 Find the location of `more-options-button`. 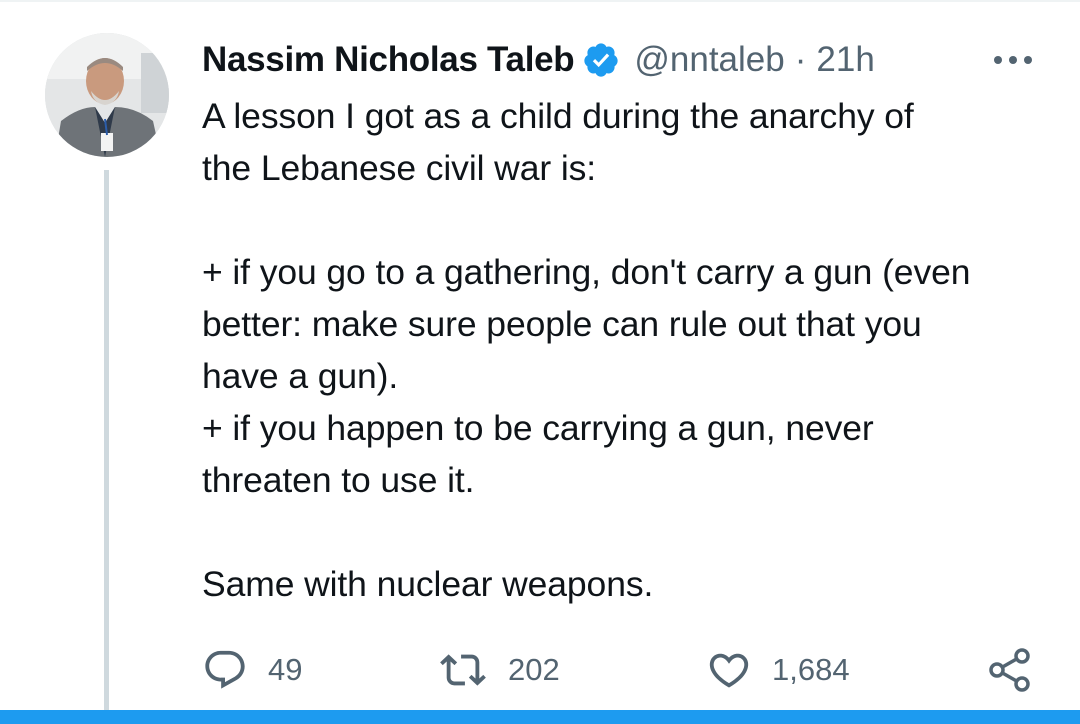

more-options-button is located at coordinates (1013, 60).